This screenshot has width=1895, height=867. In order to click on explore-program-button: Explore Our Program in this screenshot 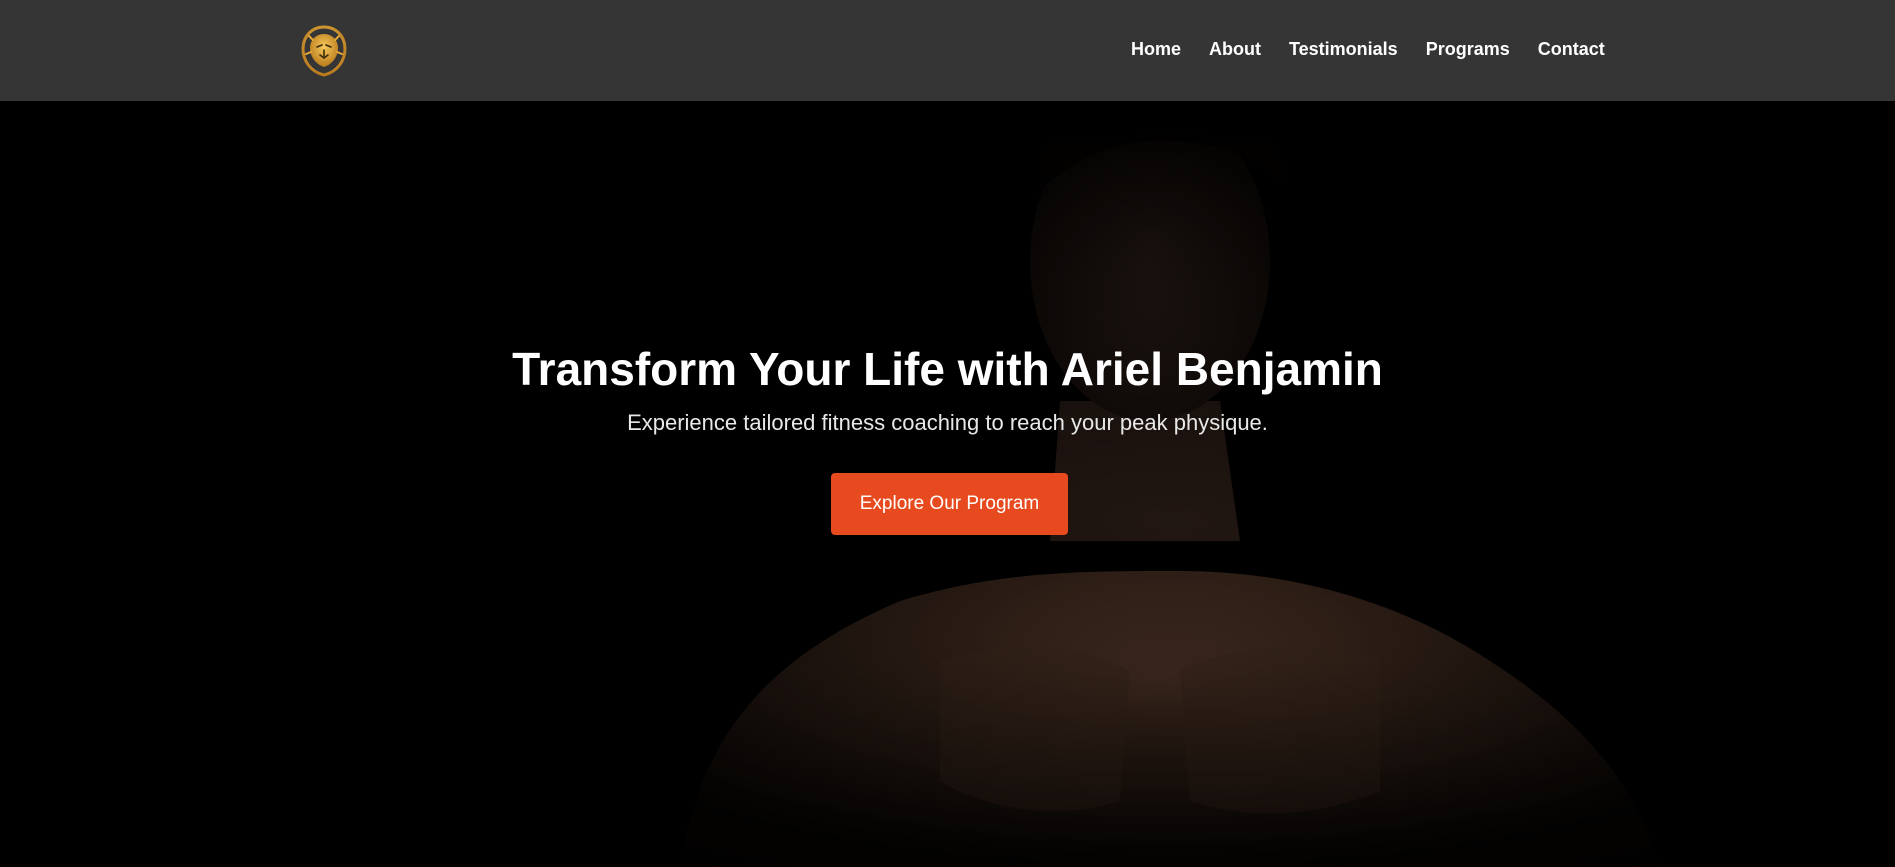, I will do `click(949, 504)`.